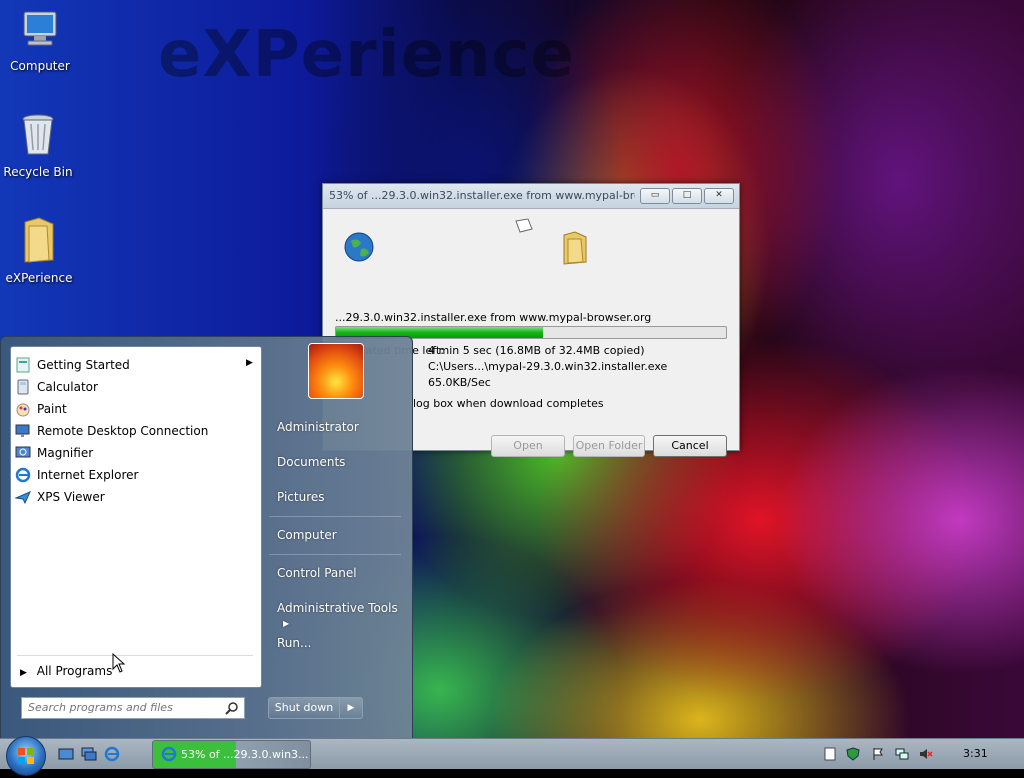 Image resolution: width=1024 pixels, height=778 pixels. What do you see at coordinates (23, 452) in the screenshot?
I see `magnifier-icon` at bounding box center [23, 452].